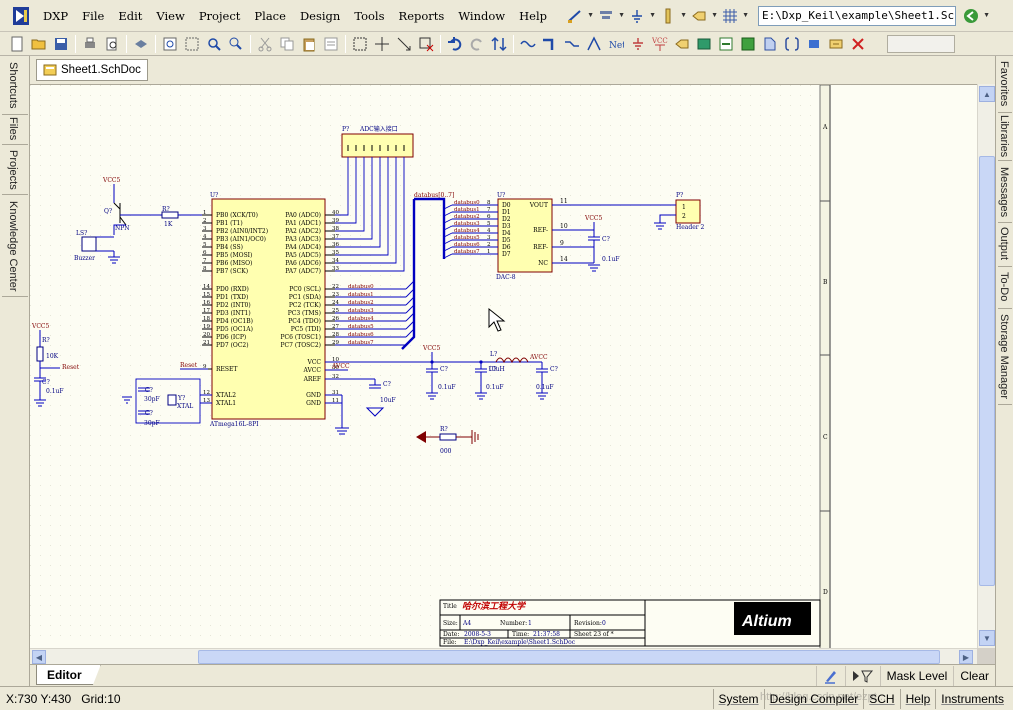  I want to click on place-sheet-entry-icon, so click(726, 44).